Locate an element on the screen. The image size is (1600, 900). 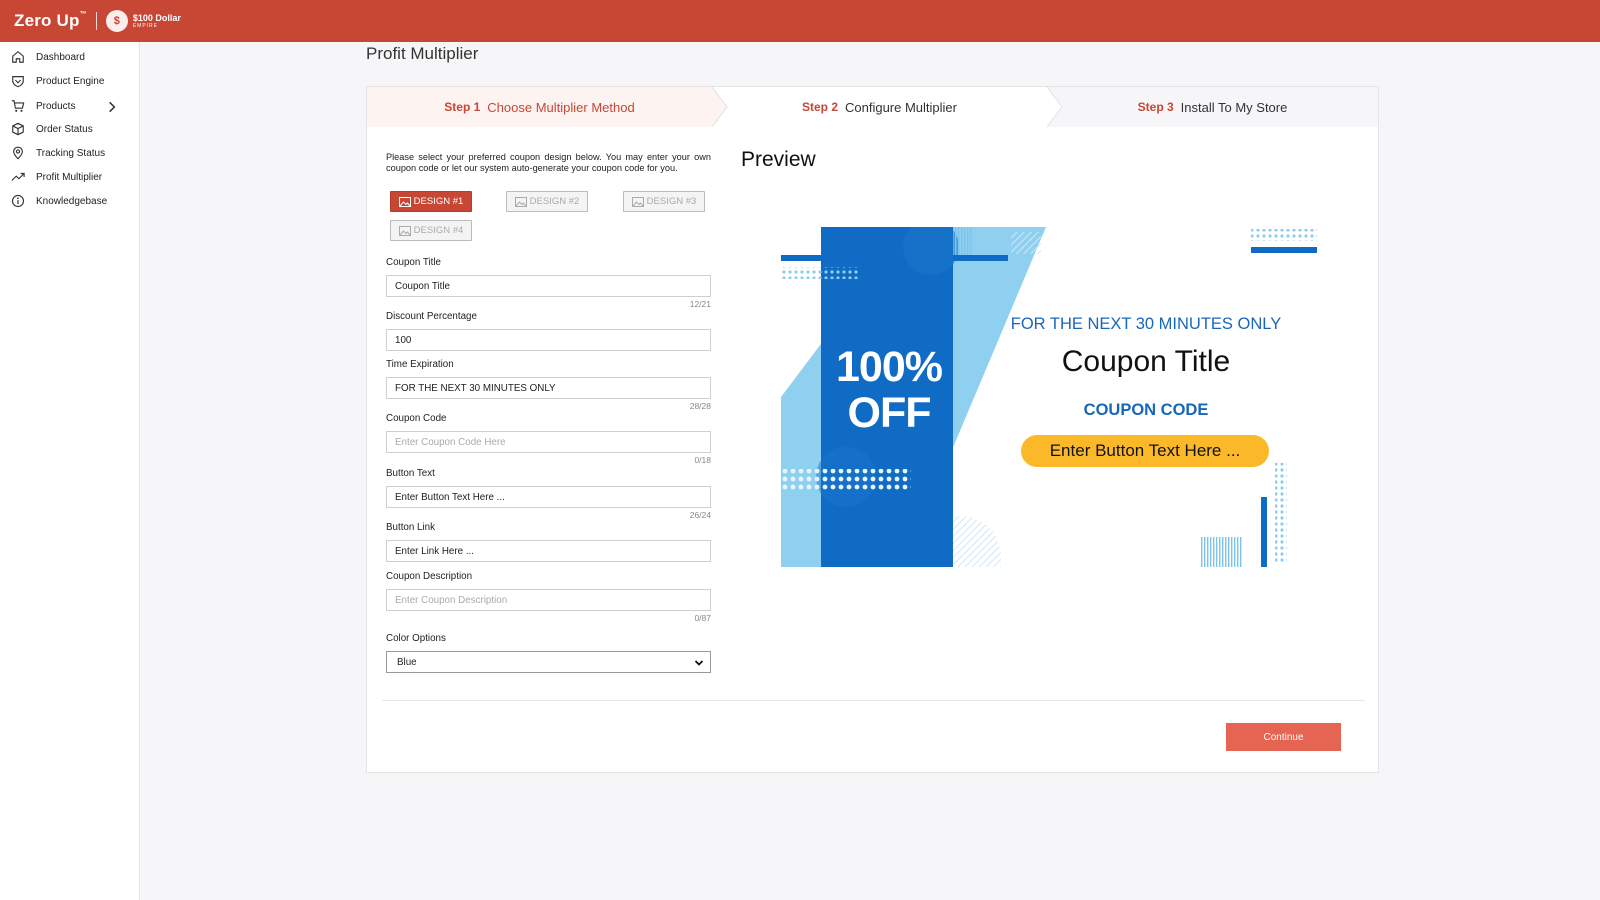
color-options-select: Blue is located at coordinates (548, 662).